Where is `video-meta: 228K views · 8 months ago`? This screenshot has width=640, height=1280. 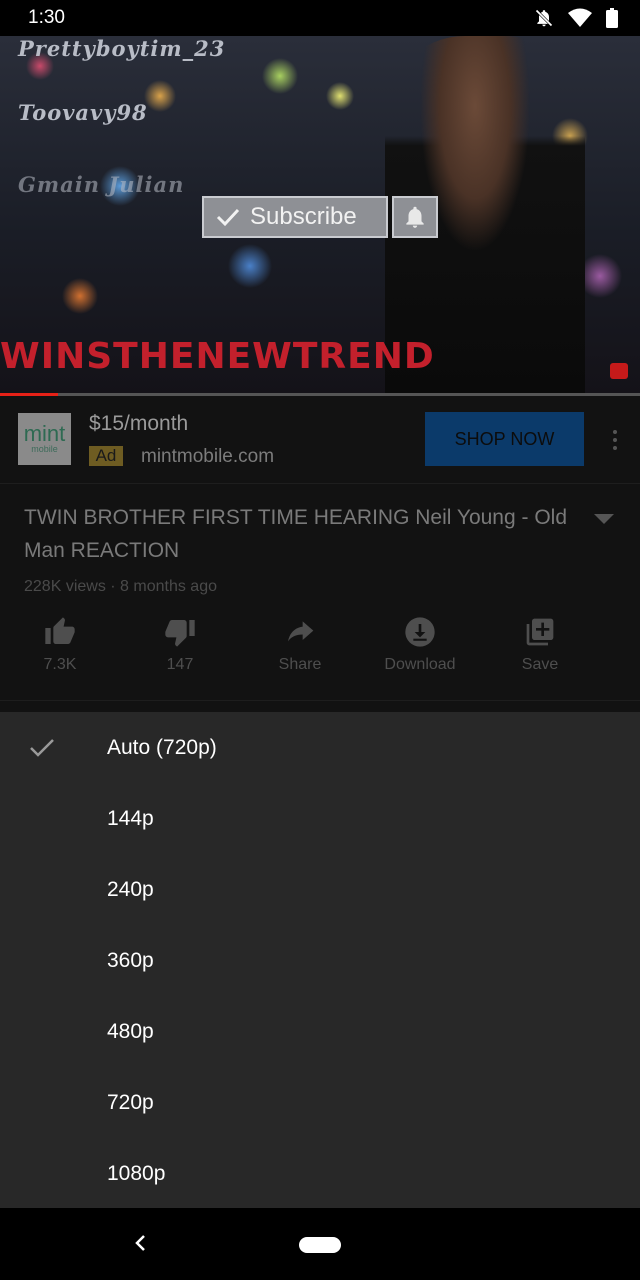
video-meta: 228K views · 8 months ago is located at coordinates (120, 586).